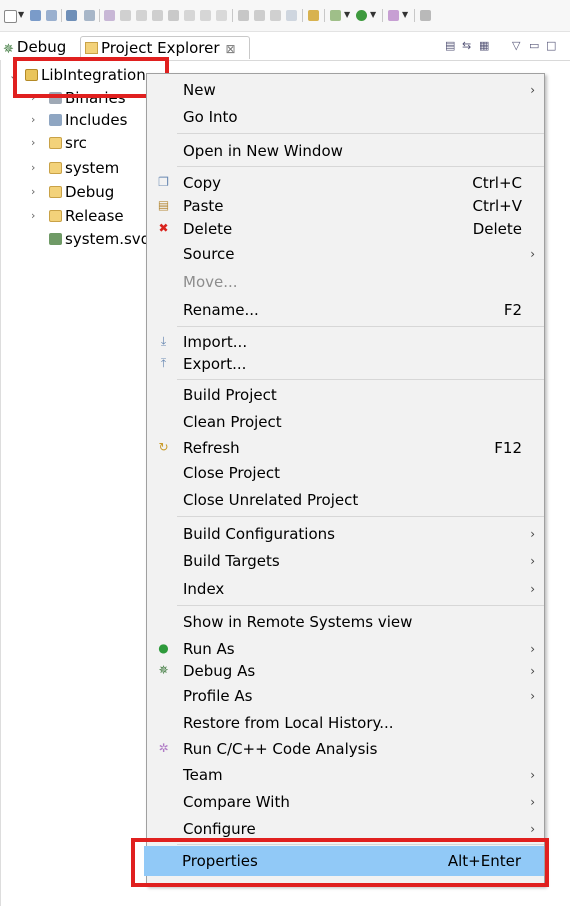 This screenshot has width=570, height=906. What do you see at coordinates (345, 696) in the screenshot?
I see `menu-item-profile-as: Profile As ›` at bounding box center [345, 696].